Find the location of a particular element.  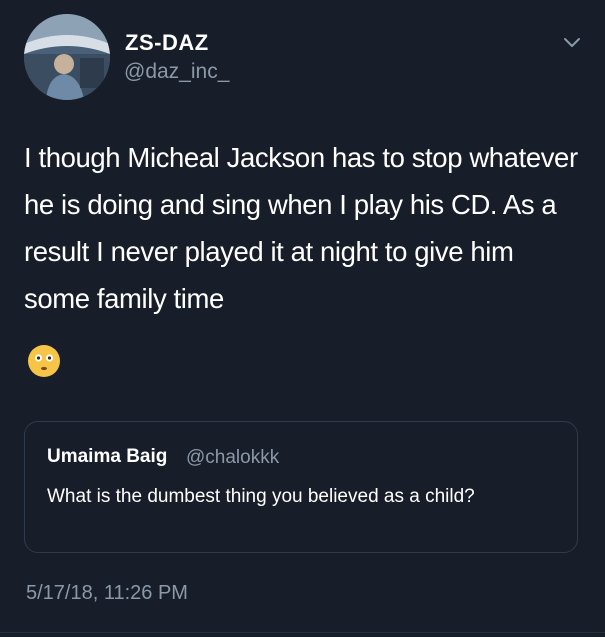

quoted-author-name: Umaima Baig is located at coordinates (107, 456).